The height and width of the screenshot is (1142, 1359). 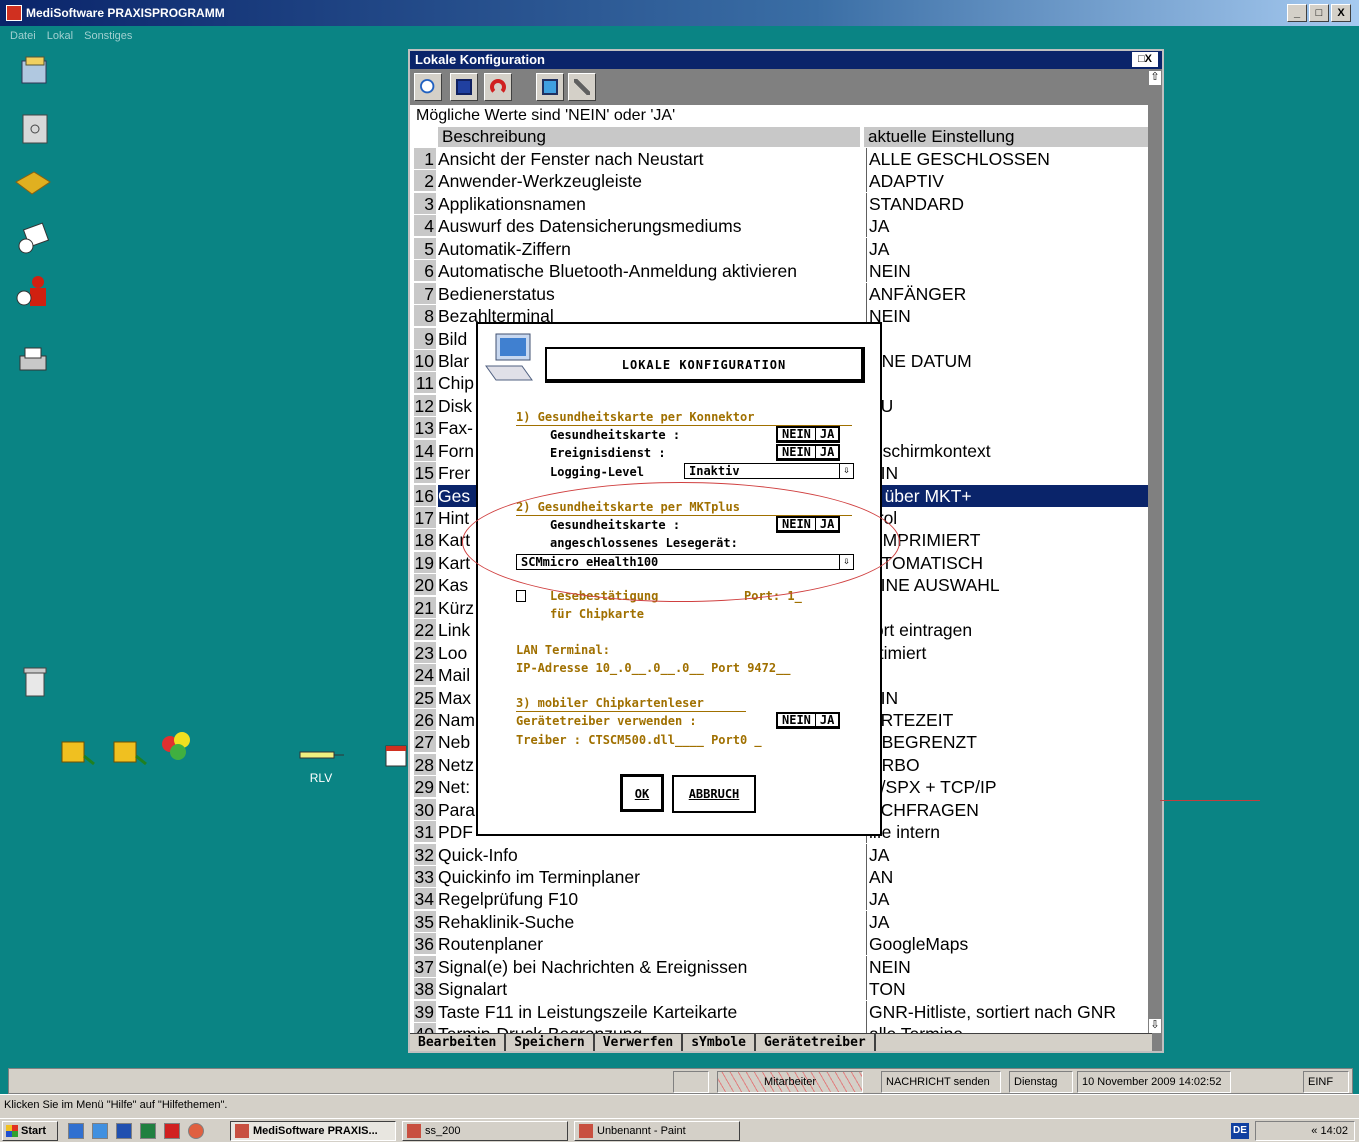 I want to click on row-value: ADAPTIV, so click(x=1008, y=181).